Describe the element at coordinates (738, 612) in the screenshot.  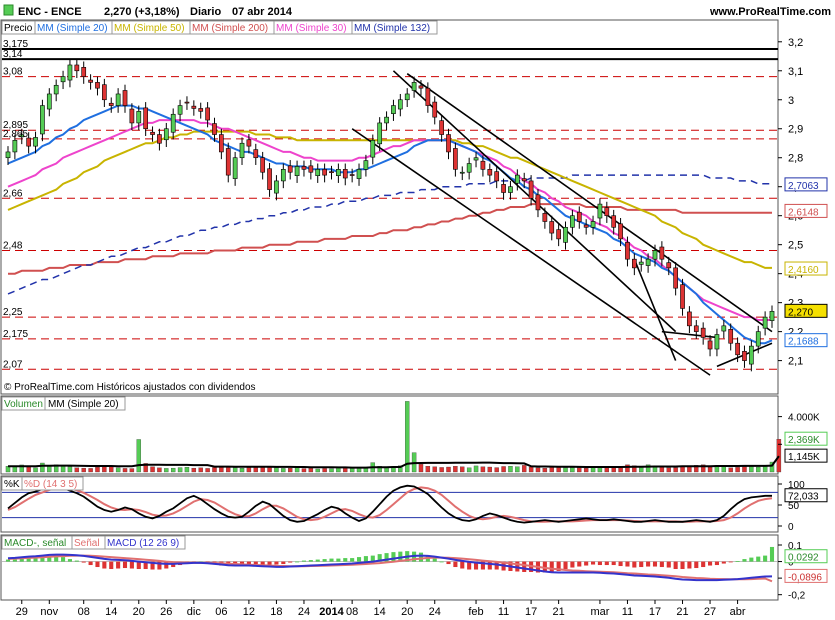
I see `x-tick-label: abr` at that location.